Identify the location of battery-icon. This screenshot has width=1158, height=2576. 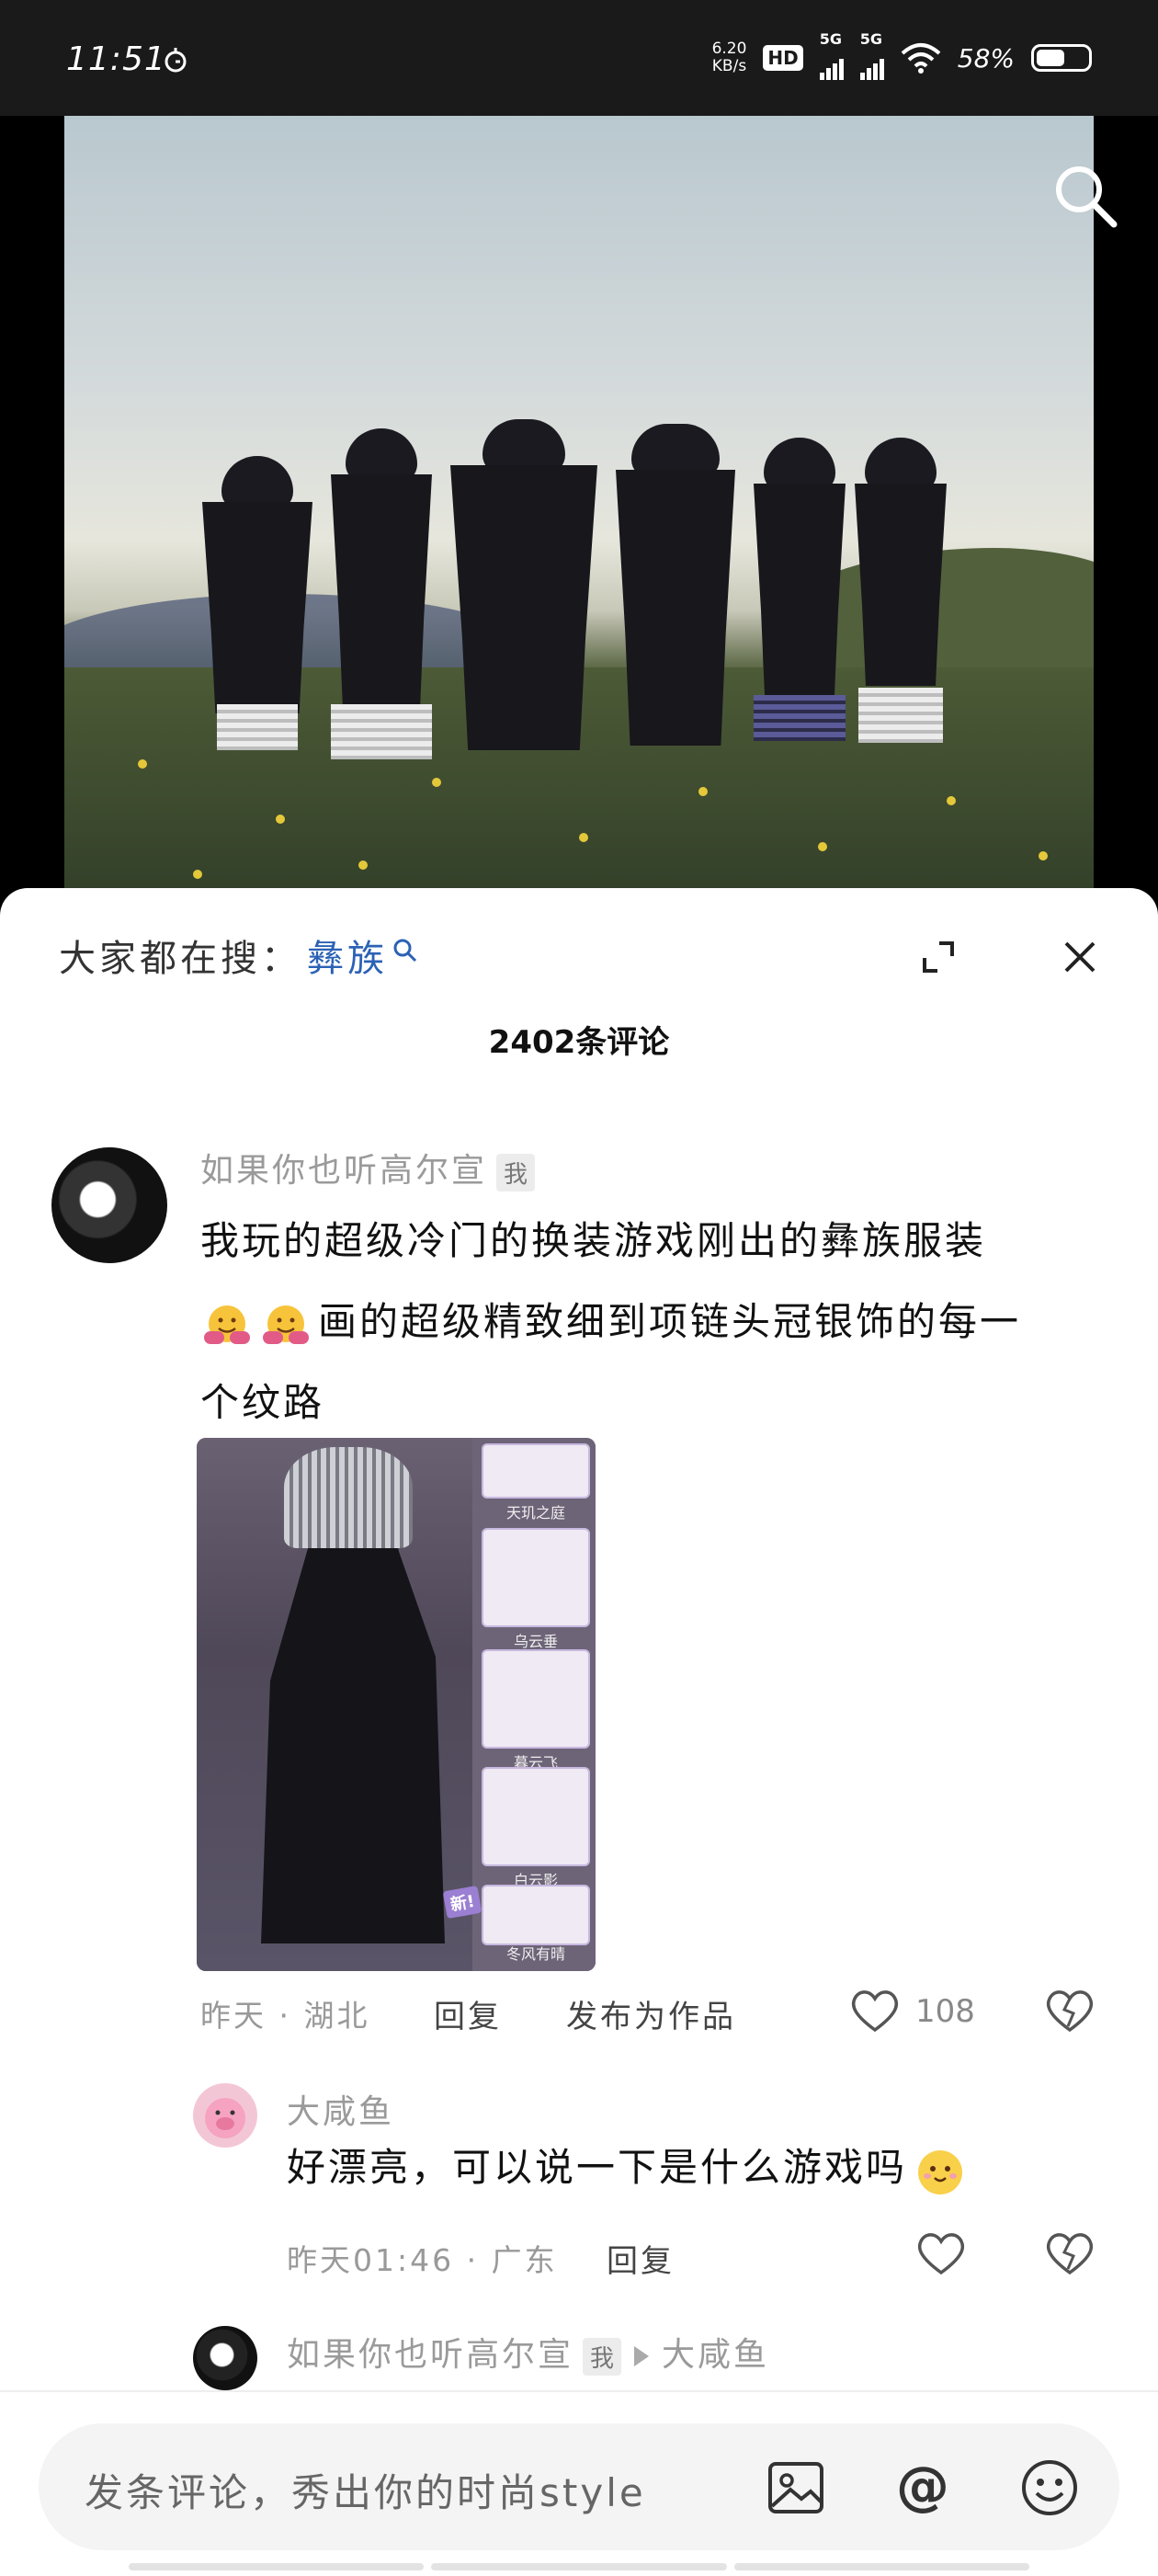
(1061, 58).